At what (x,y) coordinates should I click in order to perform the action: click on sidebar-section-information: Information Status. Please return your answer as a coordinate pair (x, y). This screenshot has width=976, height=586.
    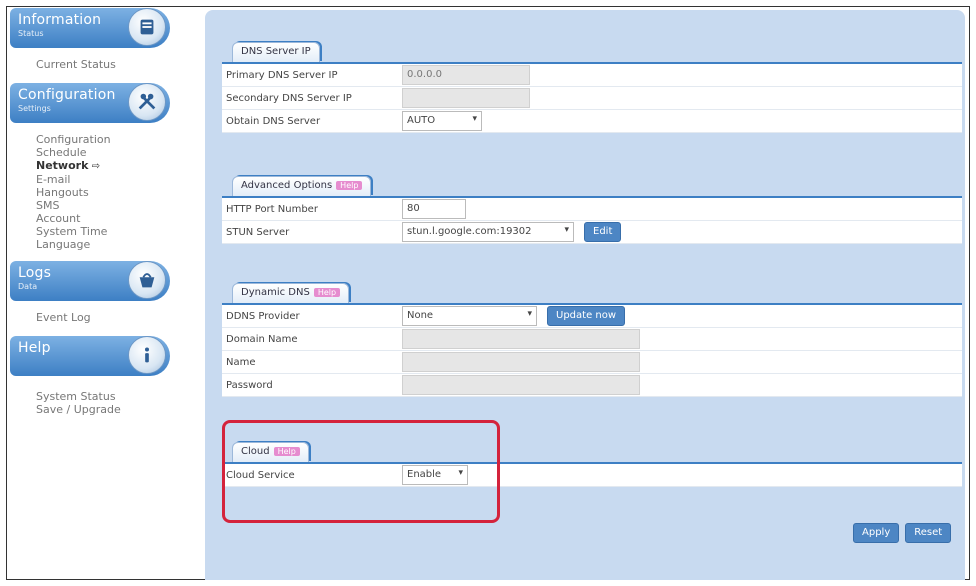
    Looking at the image, I should click on (90, 28).